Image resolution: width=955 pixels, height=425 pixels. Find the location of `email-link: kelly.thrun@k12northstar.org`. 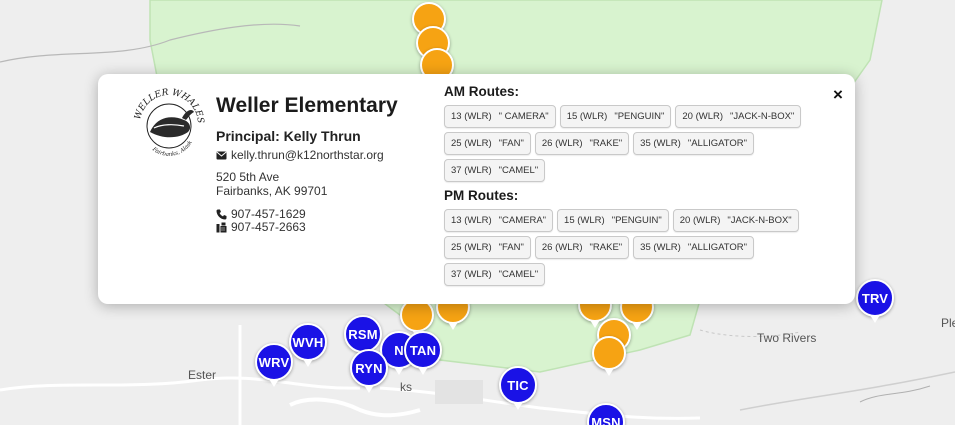

email-link: kelly.thrun@k12northstar.org is located at coordinates (307, 155).